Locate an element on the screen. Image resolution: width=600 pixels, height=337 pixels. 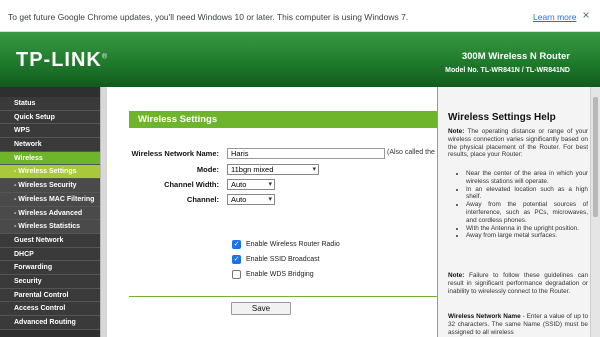
enable-radio-label: Enable Wireless Router Radio is located at coordinates (293, 244).